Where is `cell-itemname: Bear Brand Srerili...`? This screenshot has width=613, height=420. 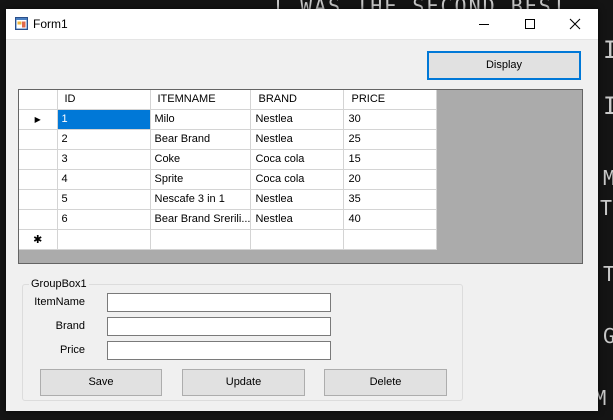 cell-itemname: Bear Brand Srerili... is located at coordinates (201, 219).